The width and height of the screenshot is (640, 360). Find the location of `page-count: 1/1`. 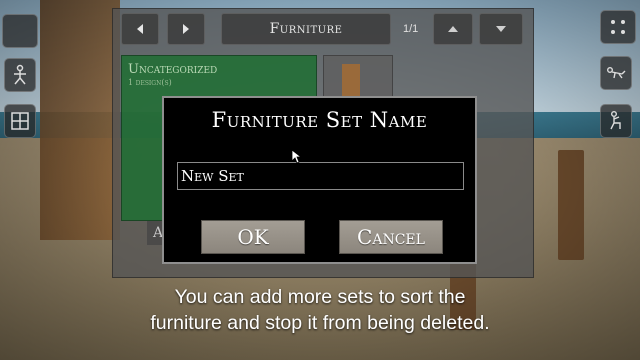

page-count: 1/1 is located at coordinates (411, 29).